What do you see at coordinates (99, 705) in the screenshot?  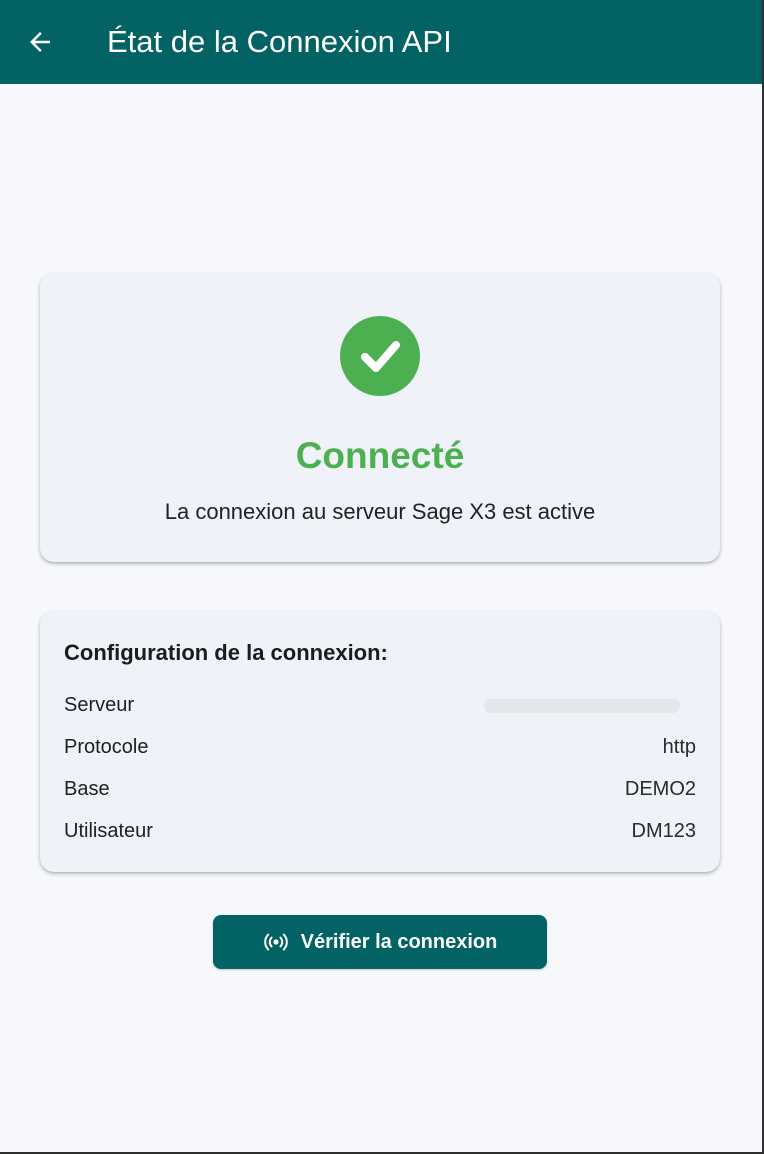 I see `config-label-server: Serveur` at bounding box center [99, 705].